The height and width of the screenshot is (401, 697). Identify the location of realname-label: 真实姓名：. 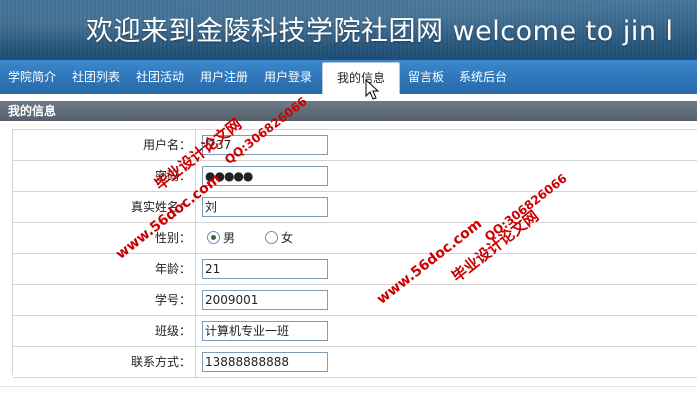
(104, 207).